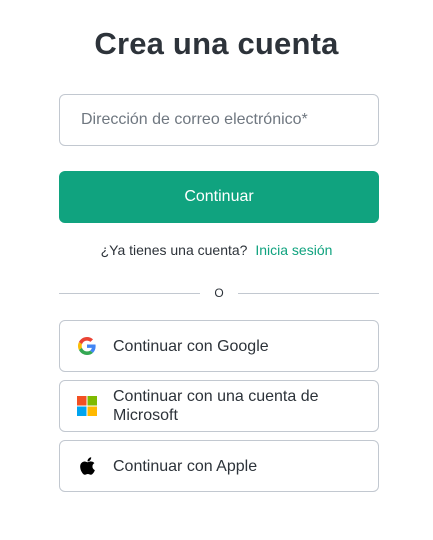  What do you see at coordinates (191, 346) in the screenshot?
I see `google-button-label: Continuar con Google` at bounding box center [191, 346].